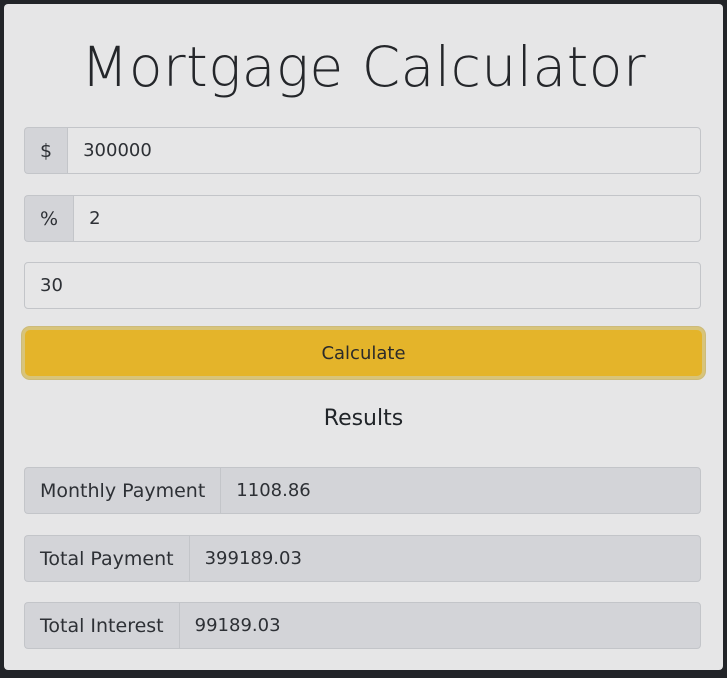 The width and height of the screenshot is (727, 678). Describe the element at coordinates (46, 150) in the screenshot. I see `dollar-addon: $` at that location.